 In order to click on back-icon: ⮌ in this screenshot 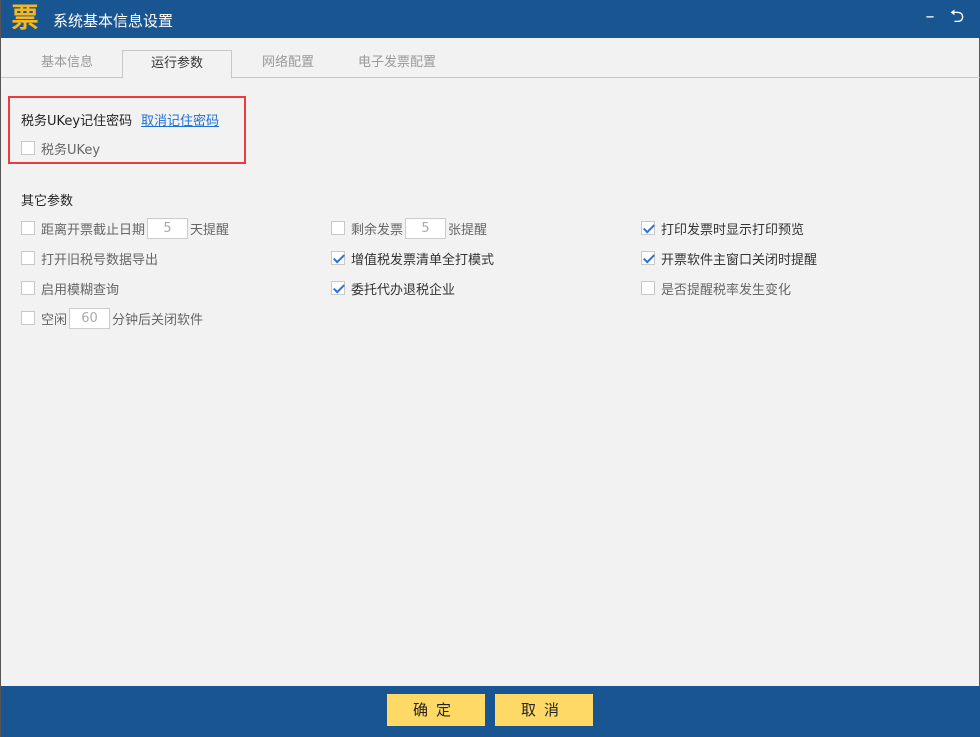, I will do `click(957, 18)`.